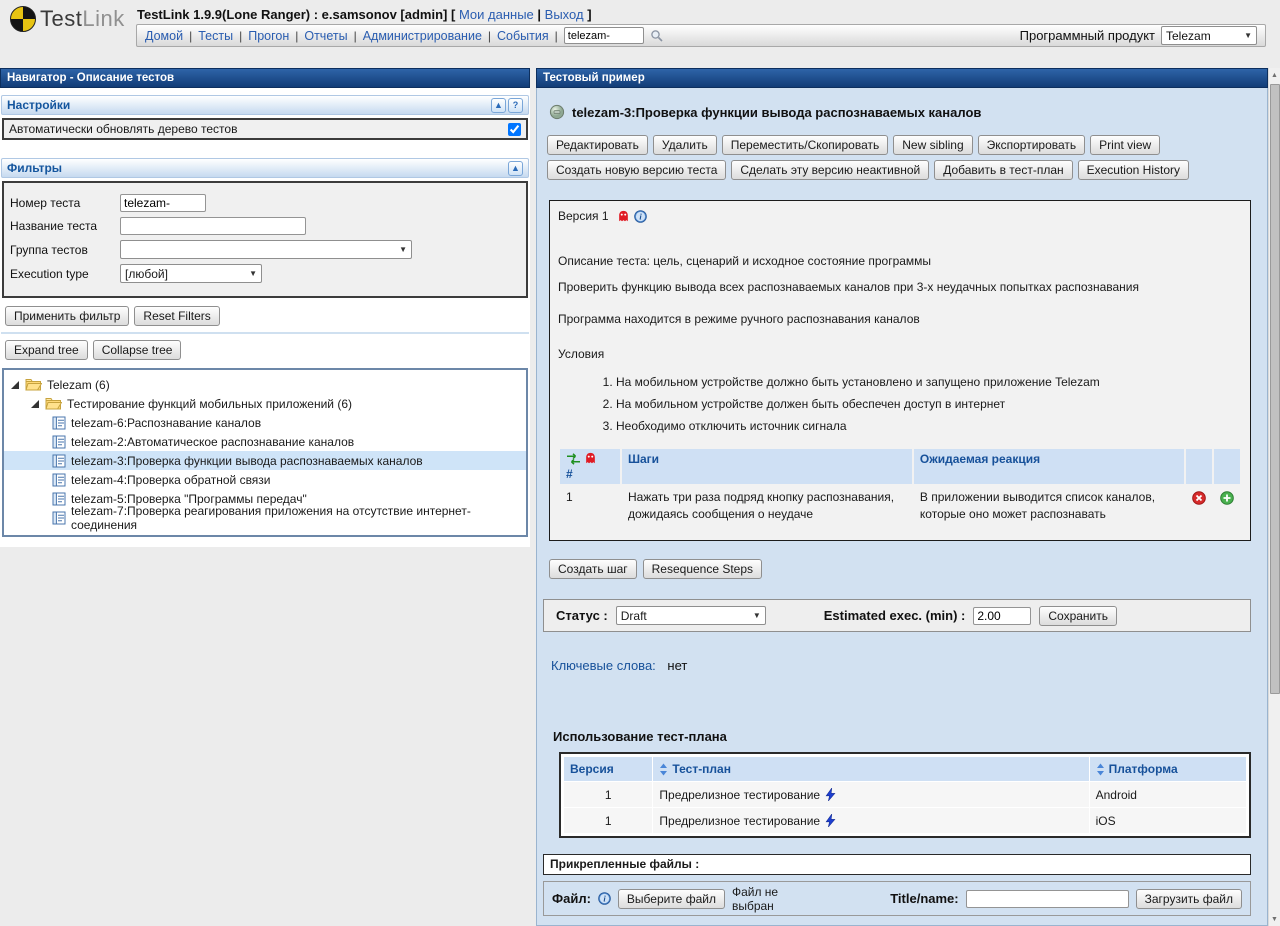 This screenshot has height=926, width=1280. I want to click on reset-filters-button: Reset Filters, so click(177, 316).